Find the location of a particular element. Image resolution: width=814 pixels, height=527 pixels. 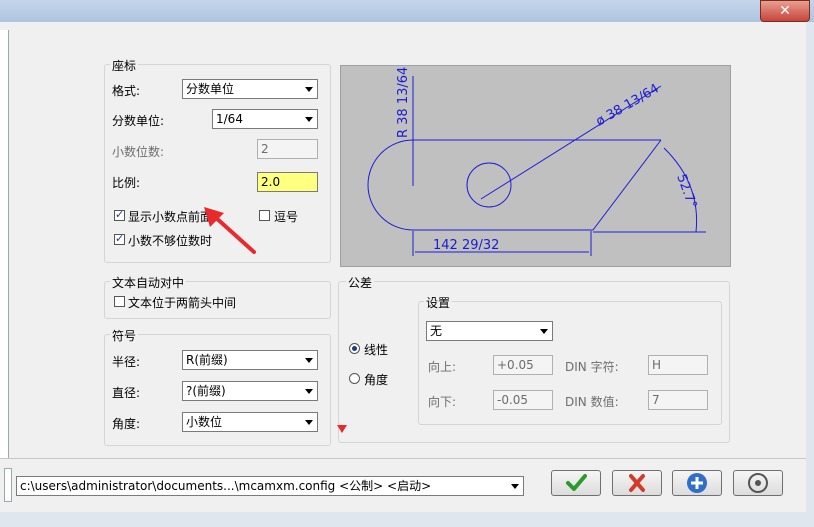

window-frame-right is located at coordinates (810, 274).